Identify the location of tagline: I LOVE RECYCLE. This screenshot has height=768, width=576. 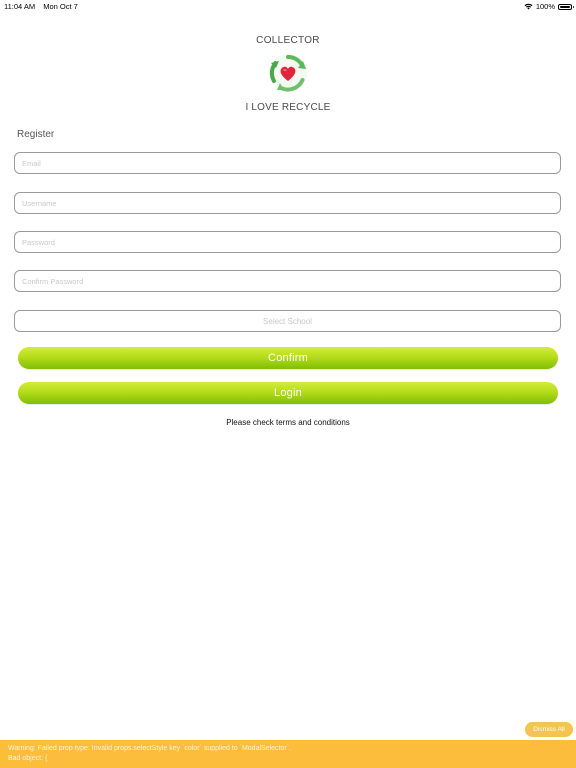
(288, 107).